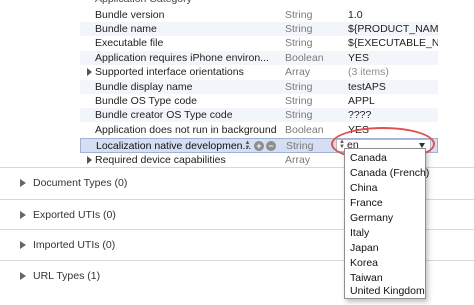 This screenshot has width=474, height=305. What do you see at coordinates (129, 43) in the screenshot?
I see `plist-row-key: Executable file` at bounding box center [129, 43].